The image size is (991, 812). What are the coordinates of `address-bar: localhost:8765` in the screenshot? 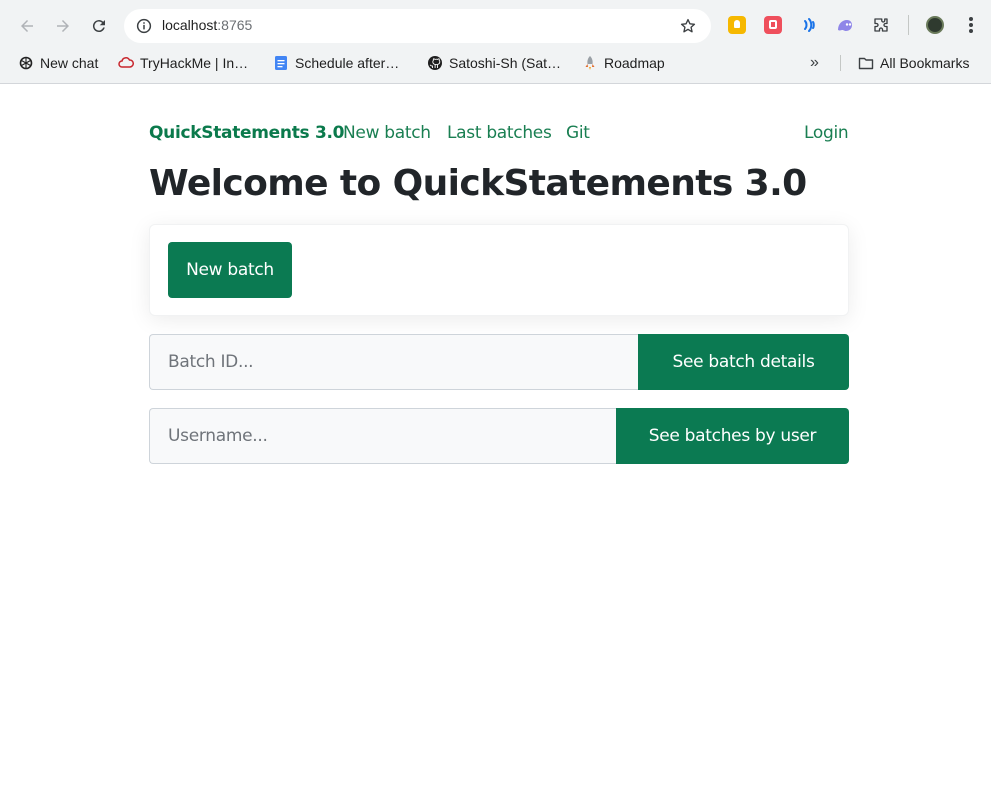 It's located at (417, 26).